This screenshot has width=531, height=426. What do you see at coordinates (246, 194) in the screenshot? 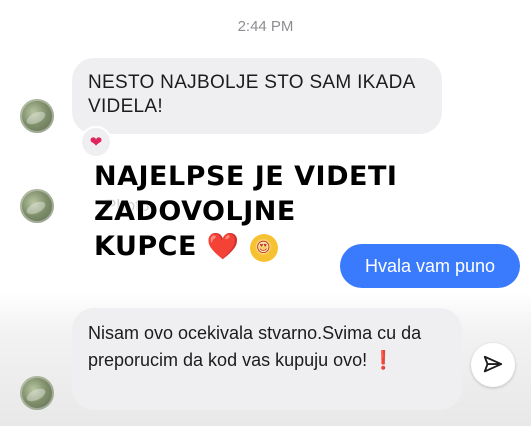
I see `overlay-line-1: NAJELPSE JE VIDETI ZADOVOLJNE` at bounding box center [246, 194].